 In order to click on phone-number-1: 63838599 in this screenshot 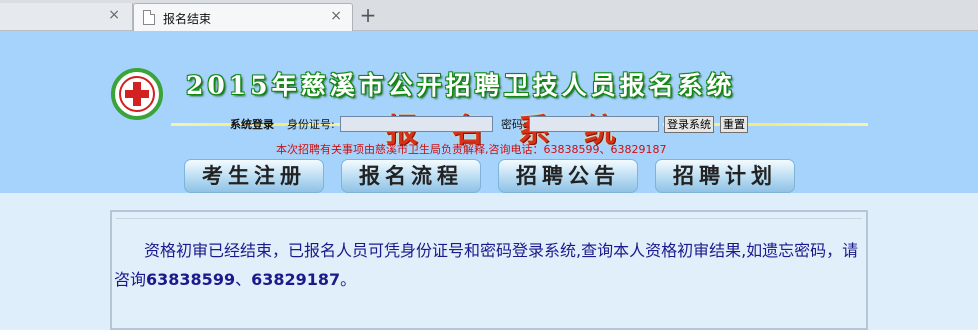, I will do `click(191, 279)`.